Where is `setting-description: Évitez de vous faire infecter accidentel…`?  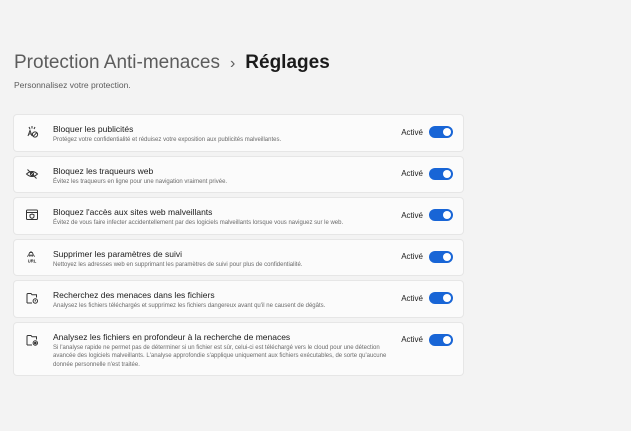 setting-description: Évitez de vous faire infecter accidentel… is located at coordinates (198, 223).